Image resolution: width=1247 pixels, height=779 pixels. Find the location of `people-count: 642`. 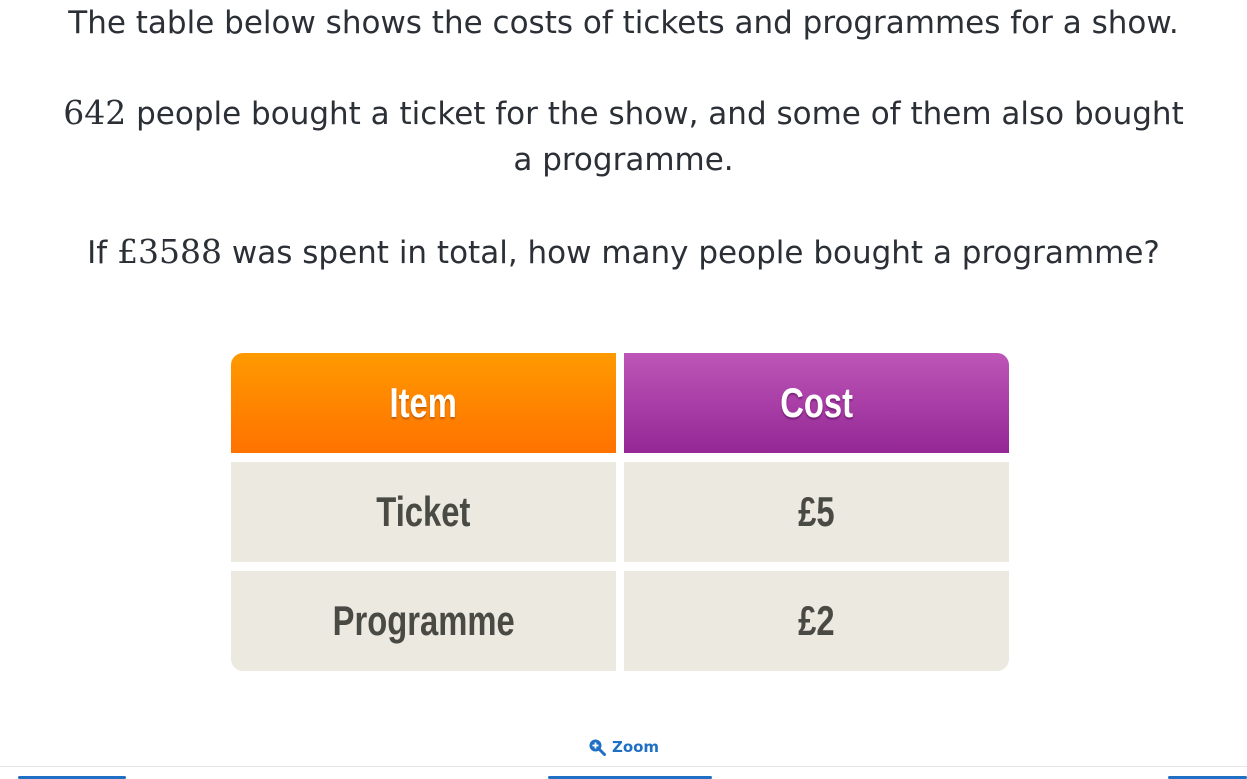

people-count: 642 is located at coordinates (95, 112).